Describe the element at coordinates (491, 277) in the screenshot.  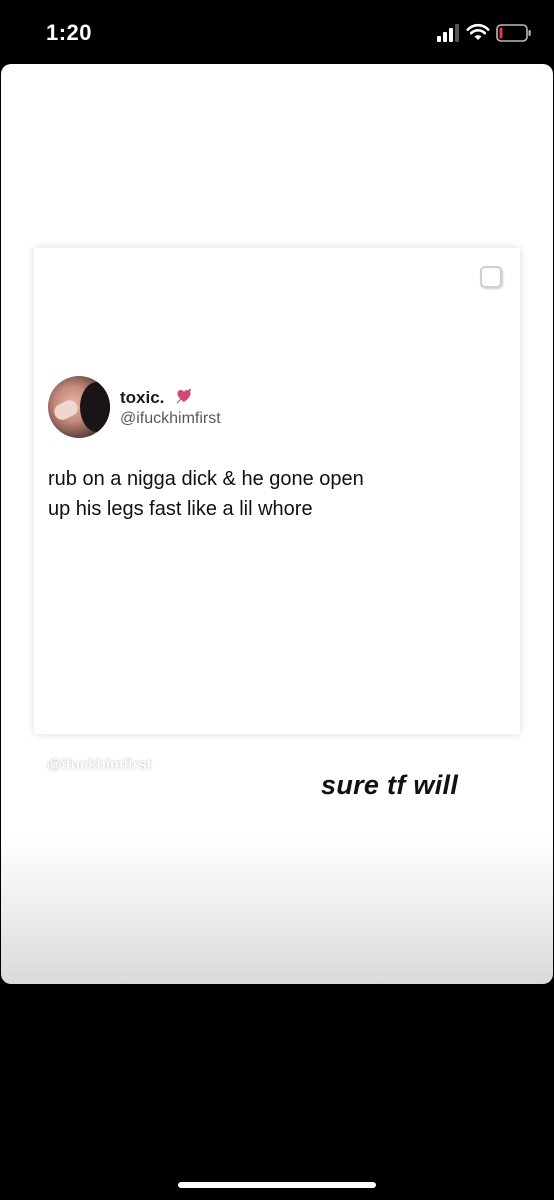
I see `checkbox-icon` at that location.